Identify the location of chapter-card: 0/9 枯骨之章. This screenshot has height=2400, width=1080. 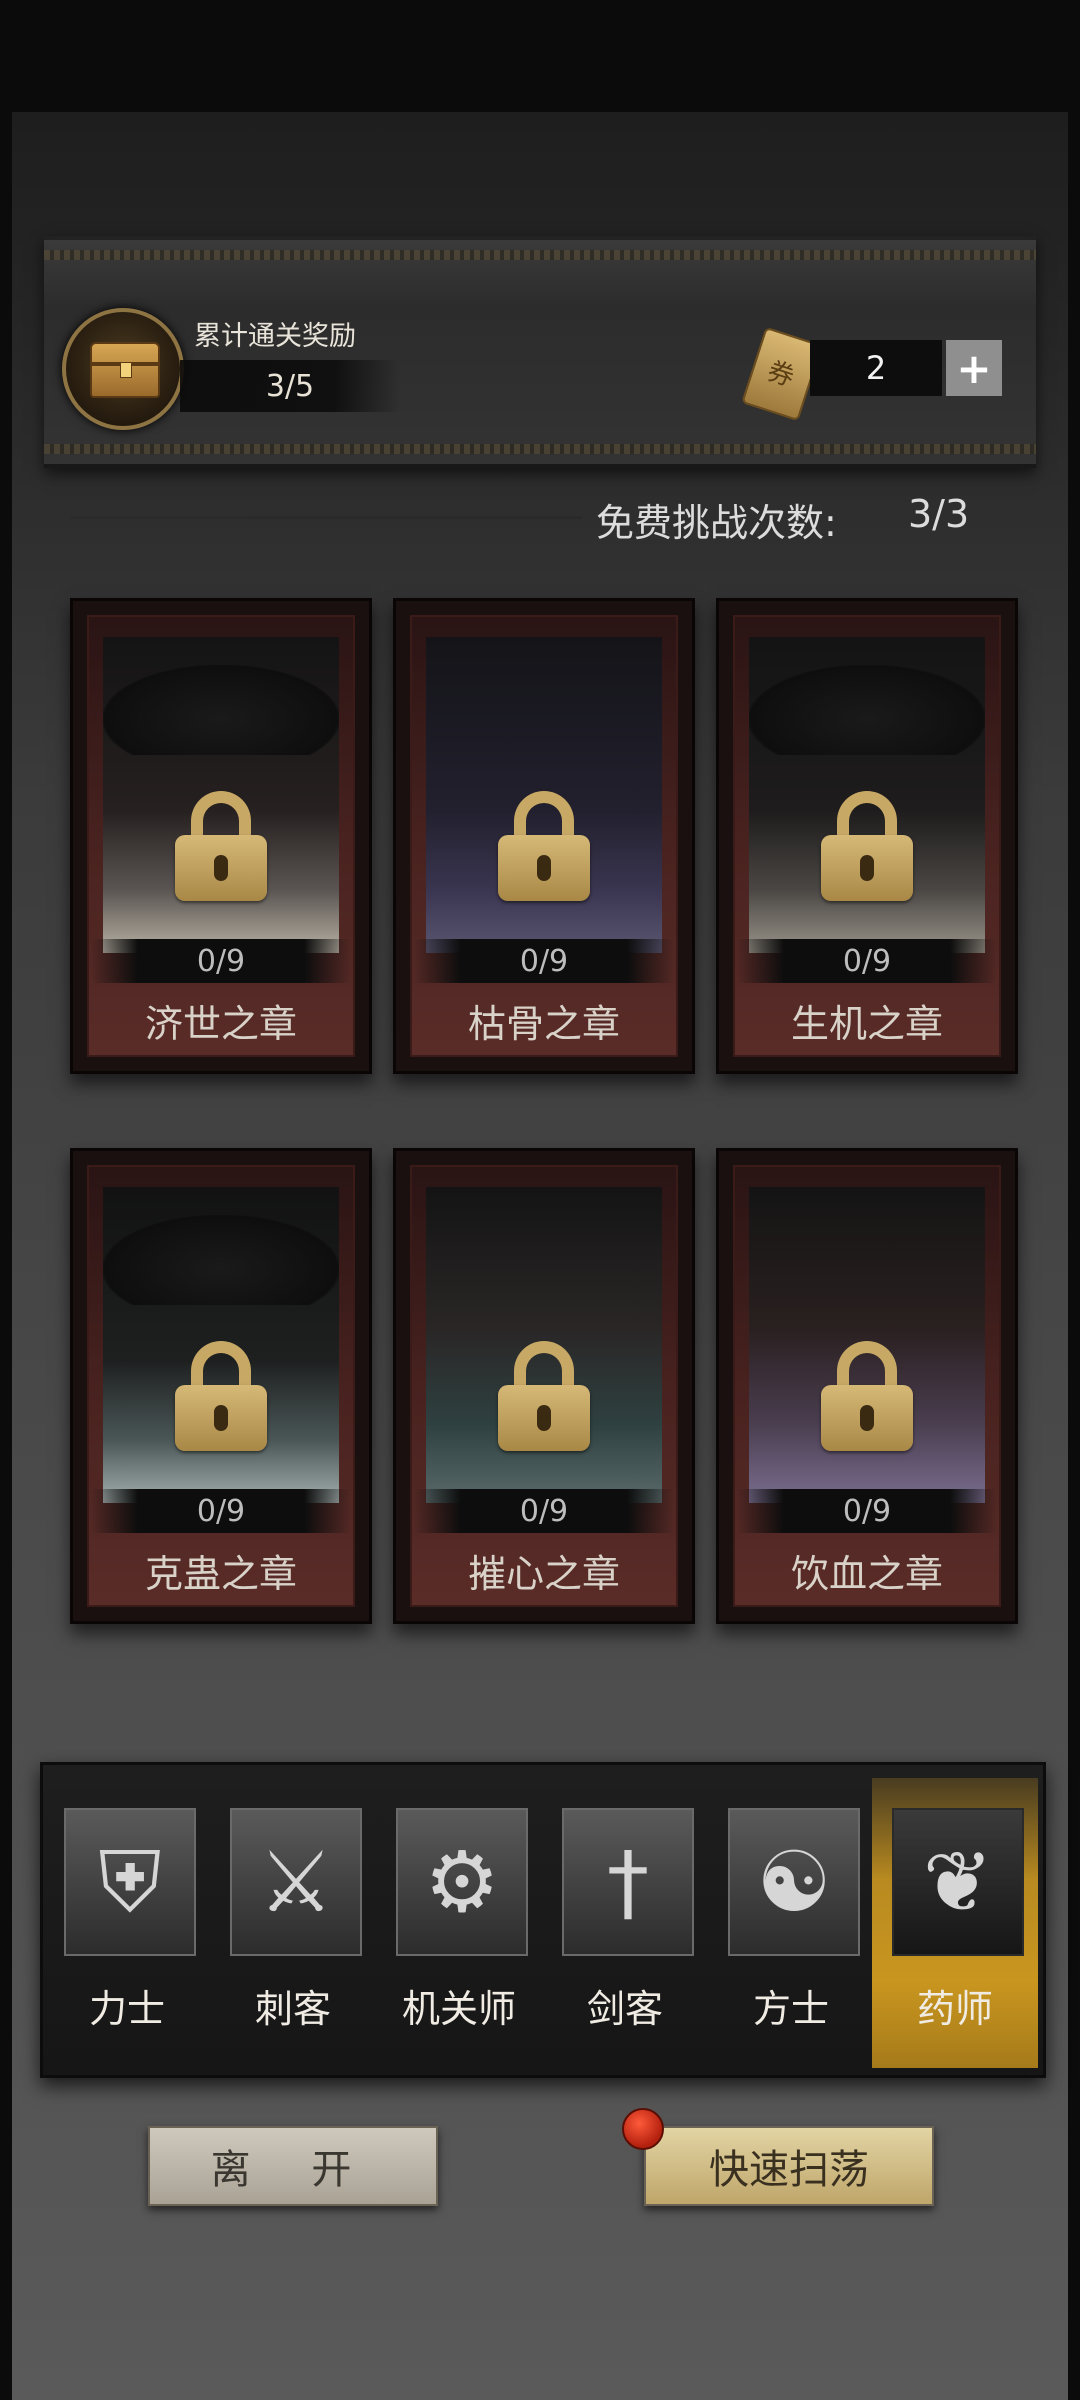
(544, 836).